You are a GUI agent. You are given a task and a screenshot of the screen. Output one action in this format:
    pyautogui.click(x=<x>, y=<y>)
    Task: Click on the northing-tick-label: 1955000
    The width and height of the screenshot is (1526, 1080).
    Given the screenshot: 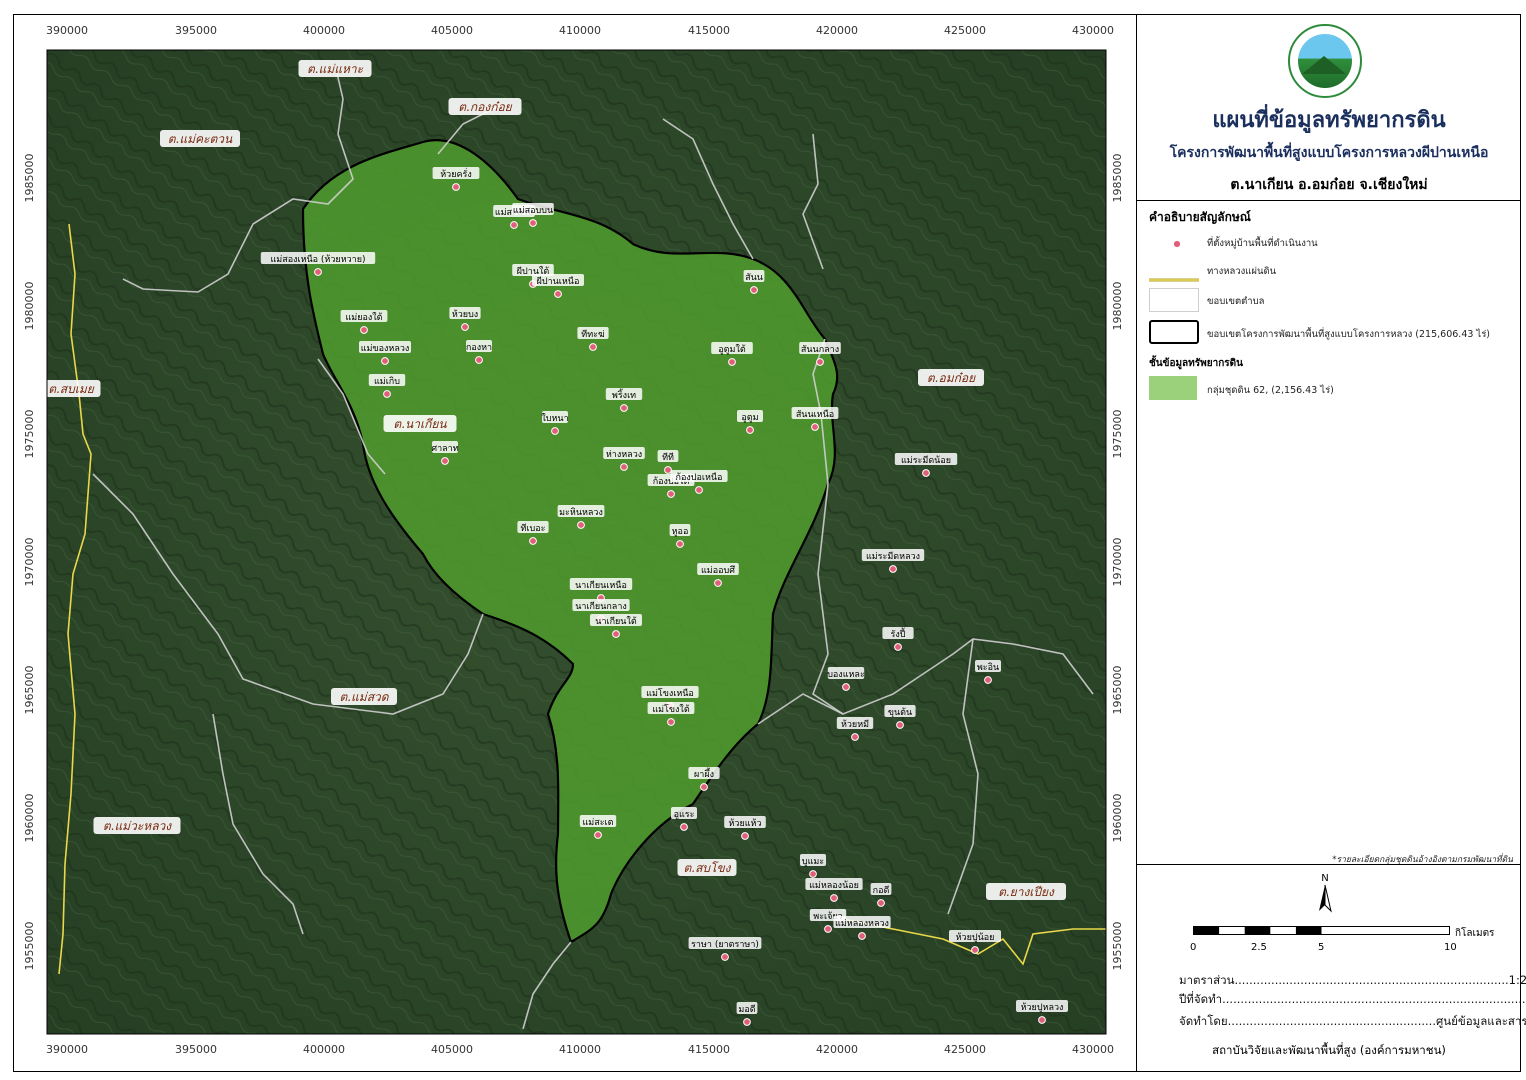 What is the action you would take?
    pyautogui.click(x=1117, y=946)
    